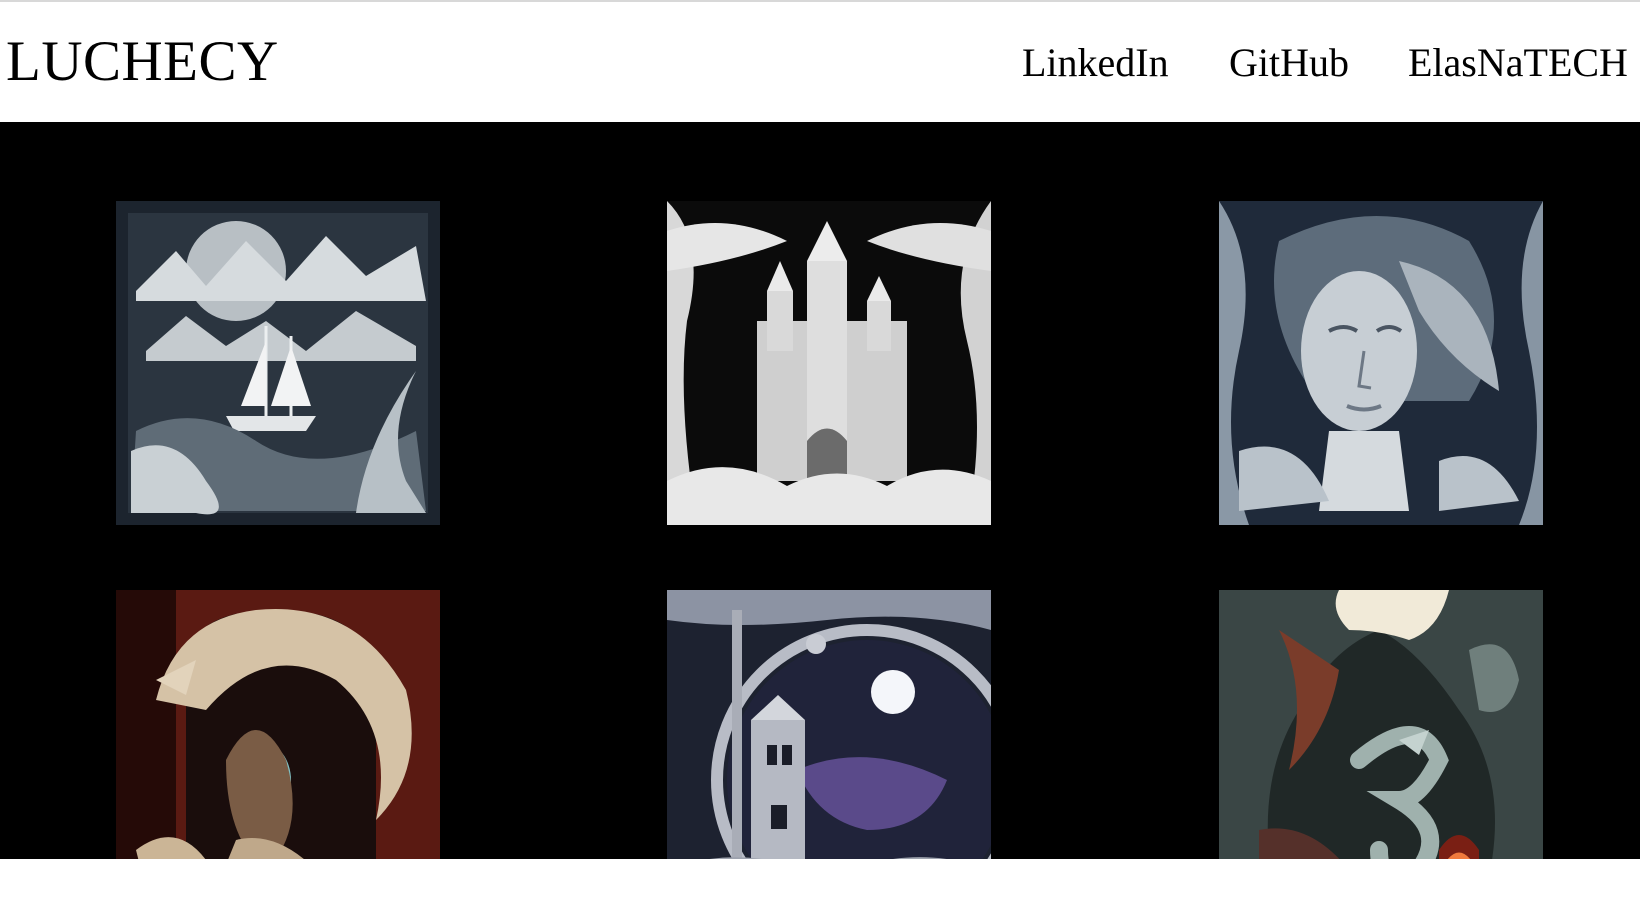 The width and height of the screenshot is (1640, 924). I want to click on paper-art-woman-face-image, so click(1381, 363).